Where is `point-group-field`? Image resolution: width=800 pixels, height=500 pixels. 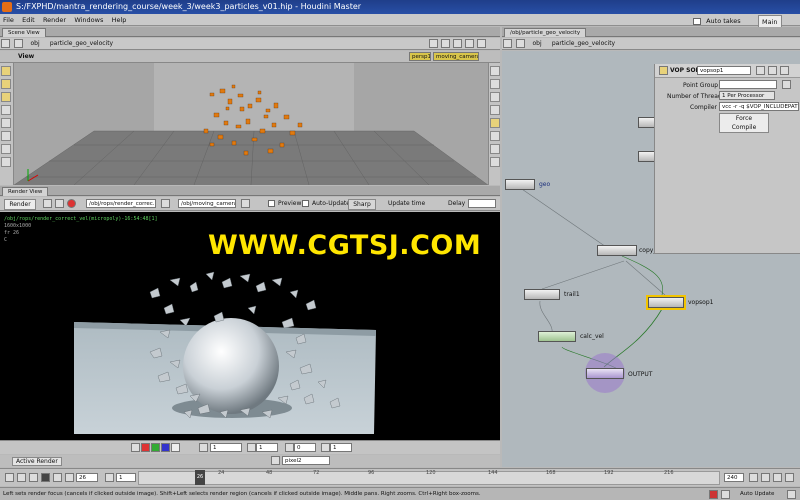
point-group-field is located at coordinates (748, 84).